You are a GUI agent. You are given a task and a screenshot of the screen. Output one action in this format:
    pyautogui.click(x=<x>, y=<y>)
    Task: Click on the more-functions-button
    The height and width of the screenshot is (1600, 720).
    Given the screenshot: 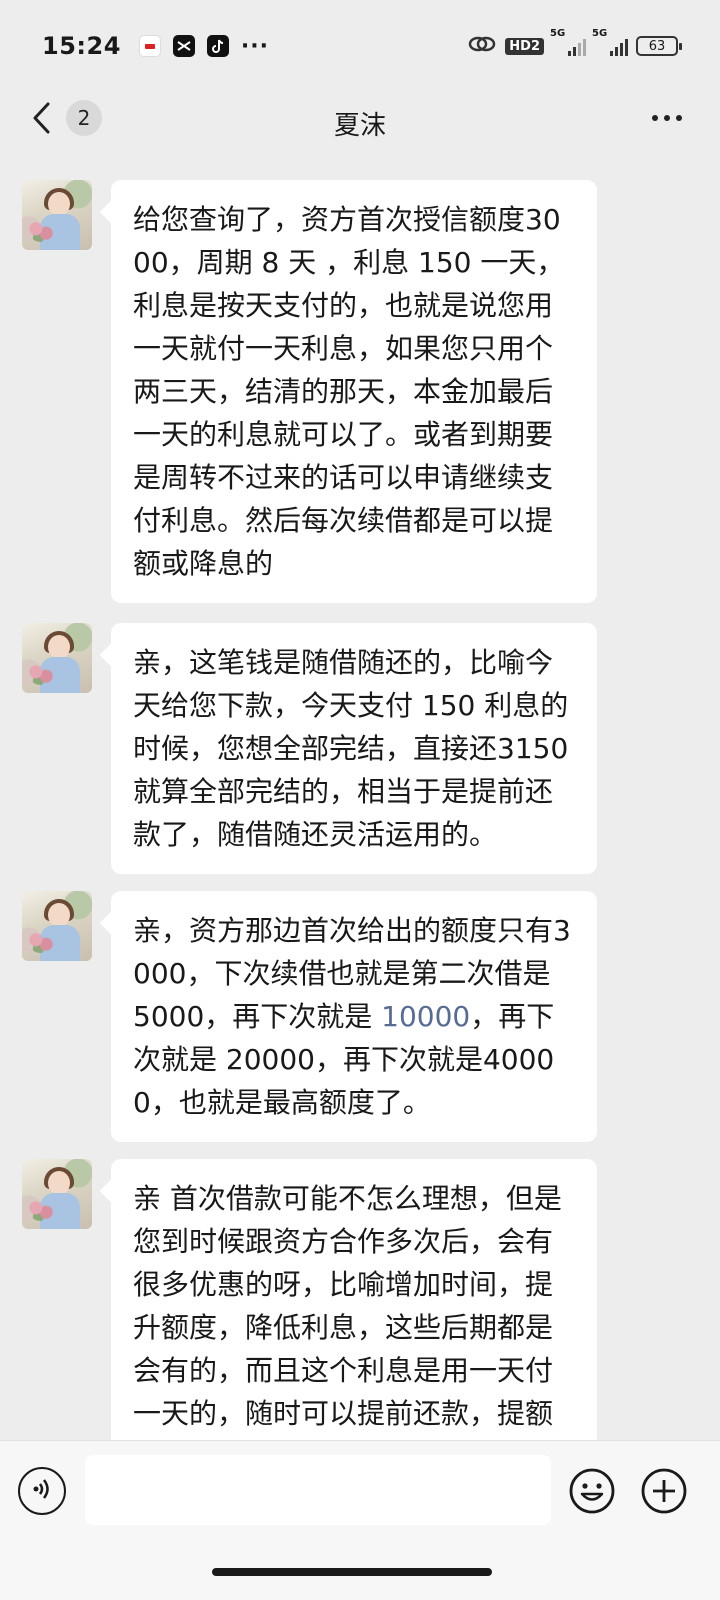 What is the action you would take?
    pyautogui.click(x=664, y=1491)
    